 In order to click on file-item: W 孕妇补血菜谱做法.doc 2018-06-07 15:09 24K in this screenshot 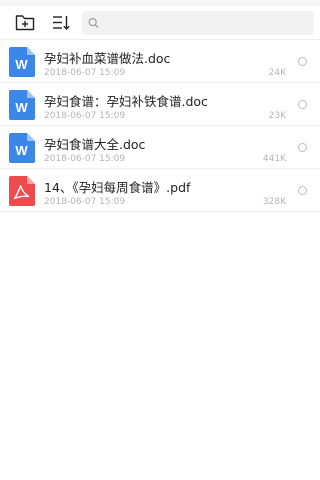, I will do `click(160, 61)`.